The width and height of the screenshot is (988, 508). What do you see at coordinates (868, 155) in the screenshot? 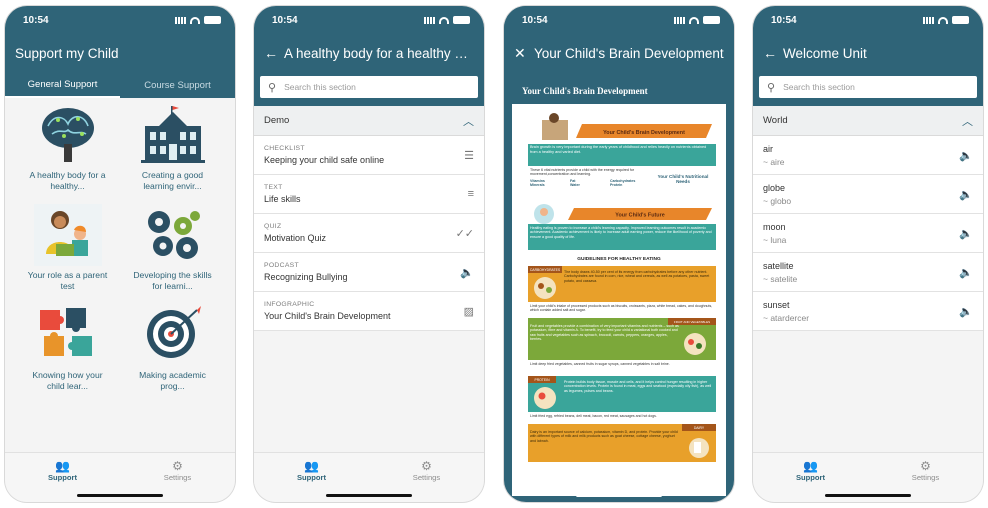
I see `word-row: air ~ aire 🔈` at bounding box center [868, 155].